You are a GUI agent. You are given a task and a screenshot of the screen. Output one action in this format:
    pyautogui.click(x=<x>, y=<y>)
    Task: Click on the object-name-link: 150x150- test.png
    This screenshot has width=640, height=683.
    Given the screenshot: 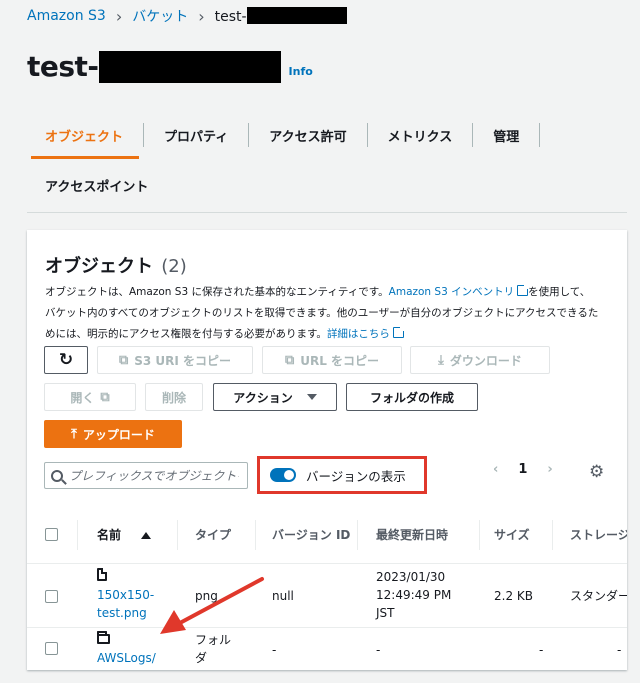 What is the action you would take?
    pyautogui.click(x=125, y=604)
    